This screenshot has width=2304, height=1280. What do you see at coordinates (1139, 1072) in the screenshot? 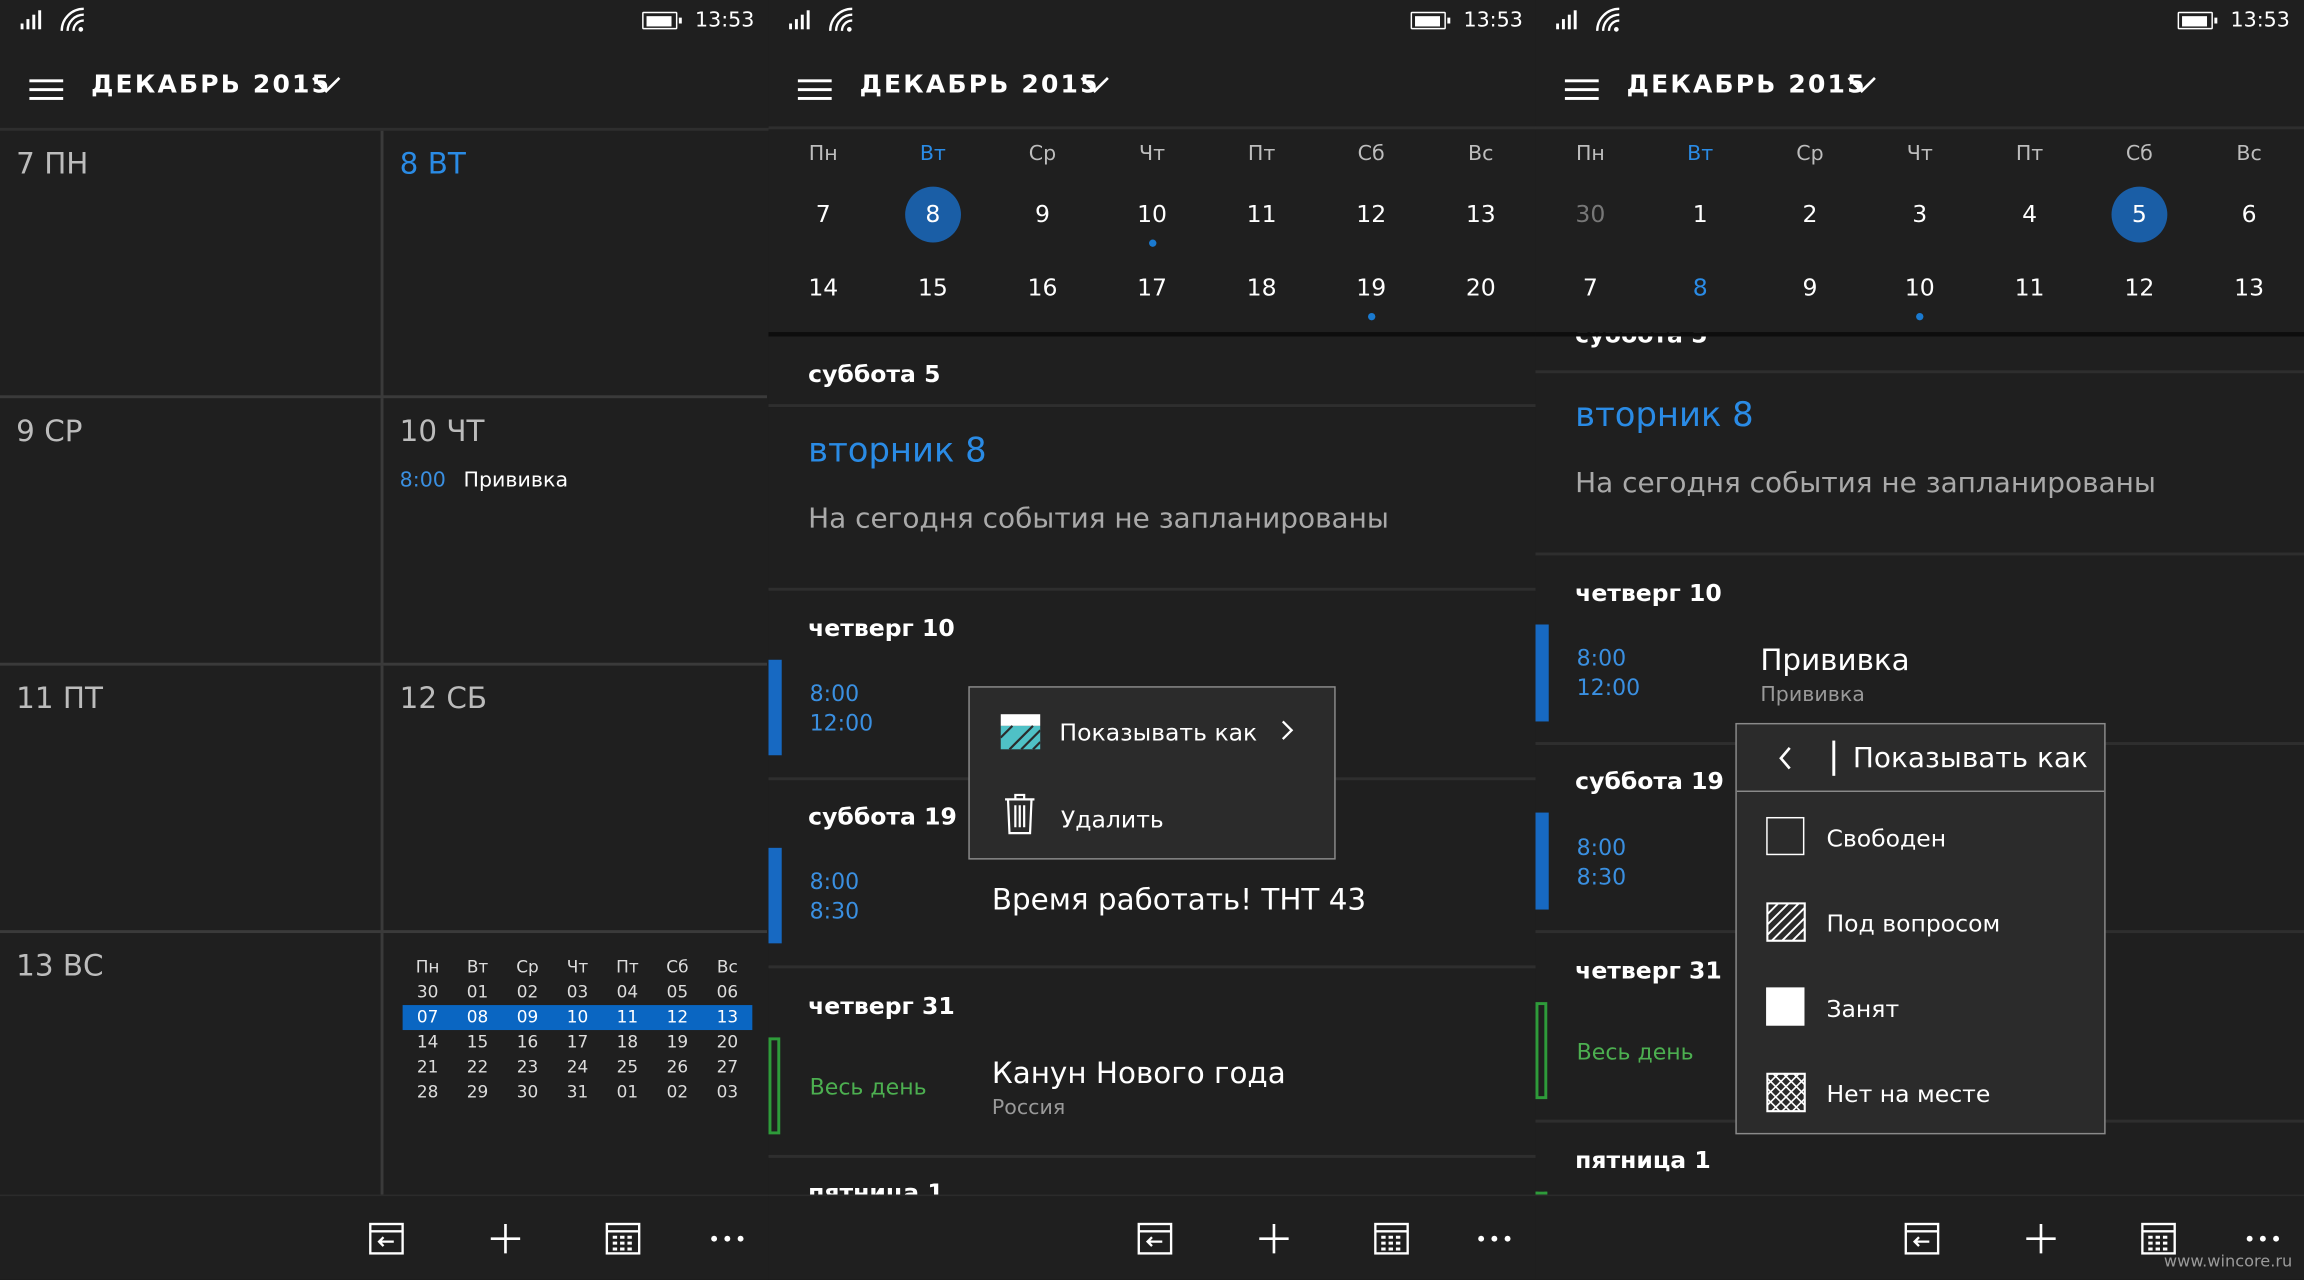
I see `event-title: Канун Нового года` at bounding box center [1139, 1072].